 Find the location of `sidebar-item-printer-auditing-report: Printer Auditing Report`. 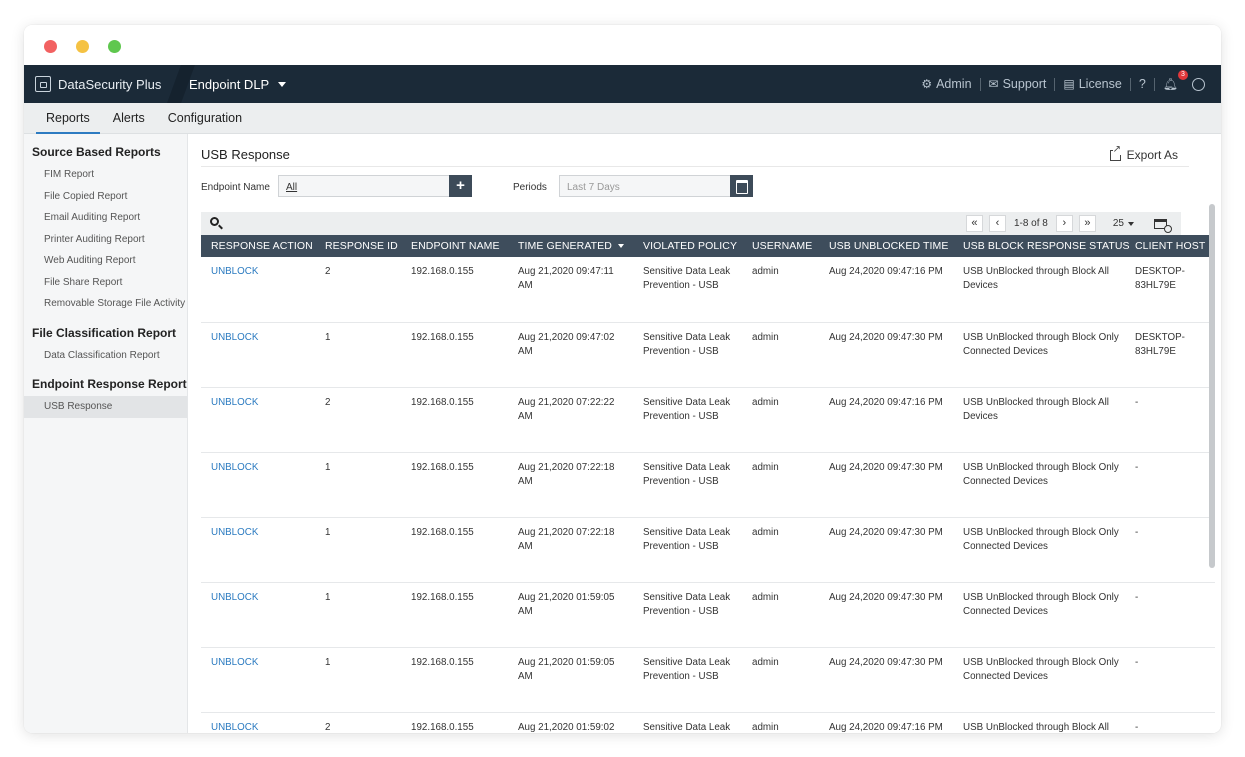

sidebar-item-printer-auditing-report: Printer Auditing Report is located at coordinates (105, 240).